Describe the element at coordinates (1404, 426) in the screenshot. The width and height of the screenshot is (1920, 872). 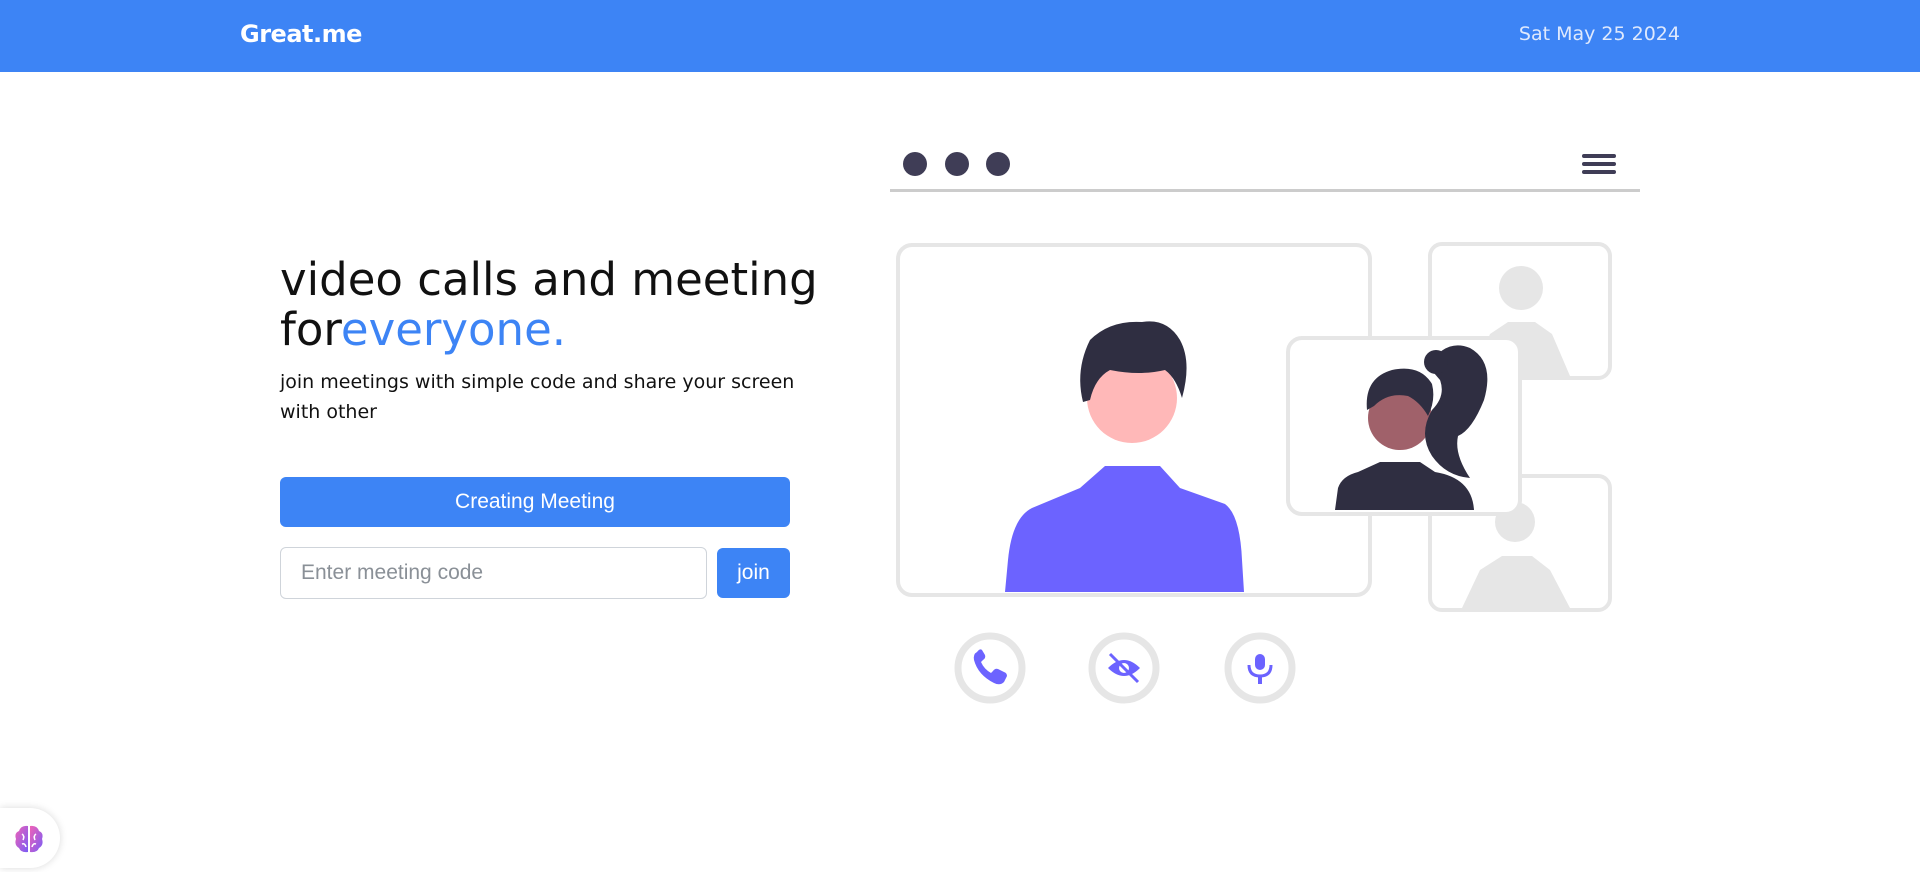
I see `remote-participant-tile` at that location.